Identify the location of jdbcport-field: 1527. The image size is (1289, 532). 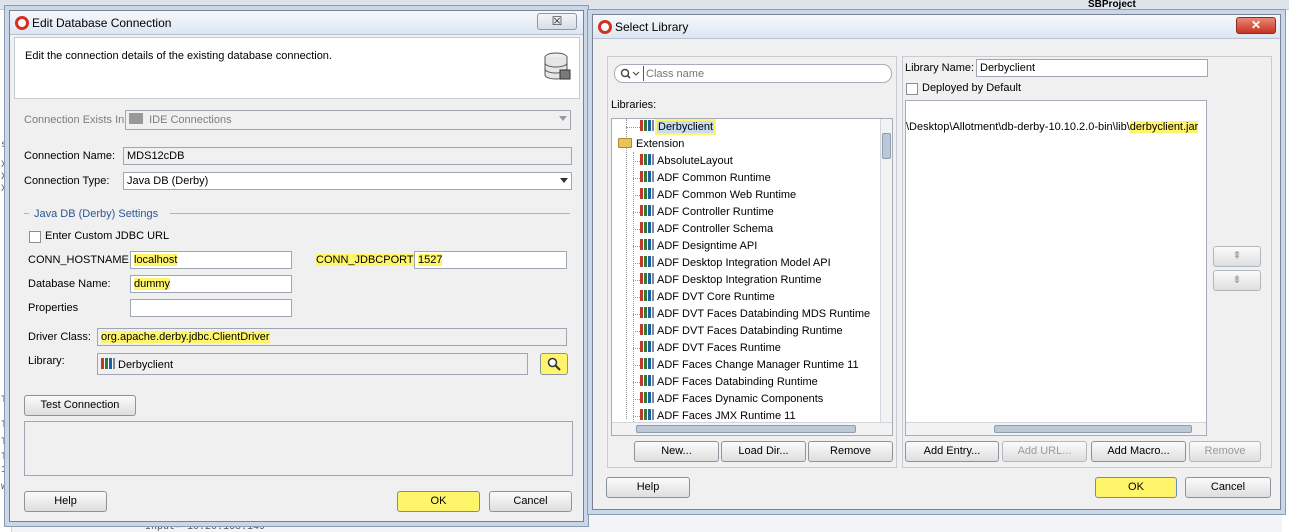
(490, 260).